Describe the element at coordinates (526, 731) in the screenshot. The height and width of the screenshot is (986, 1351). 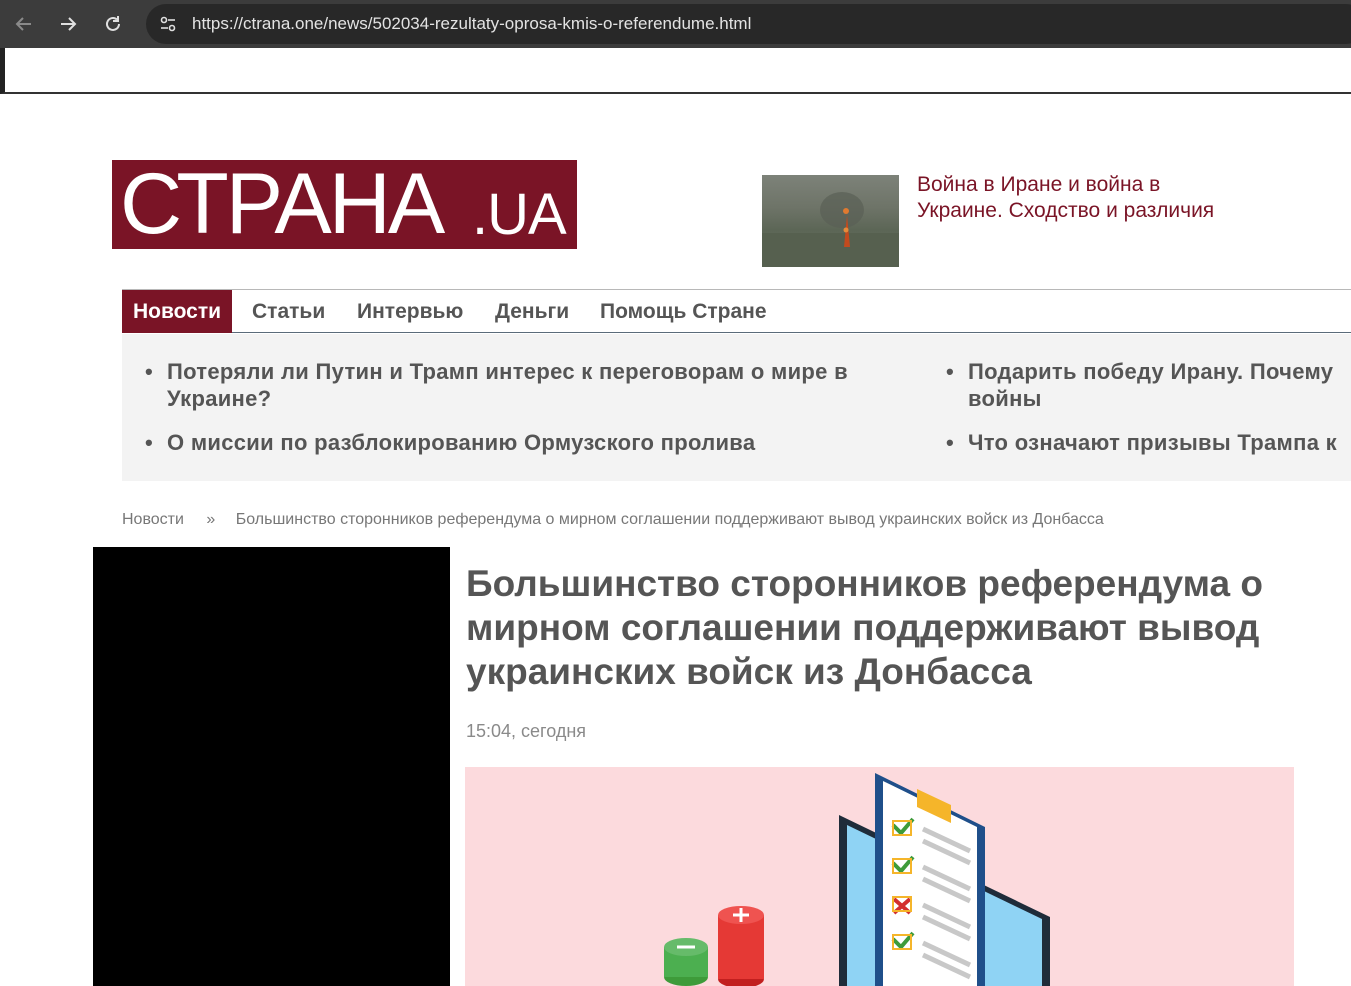
I see `article-time: 15:04, сегодня` at that location.